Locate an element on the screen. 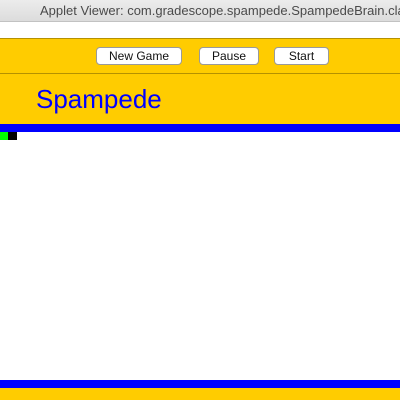 The image size is (400, 400). board-bottom-wall is located at coordinates (200, 384).